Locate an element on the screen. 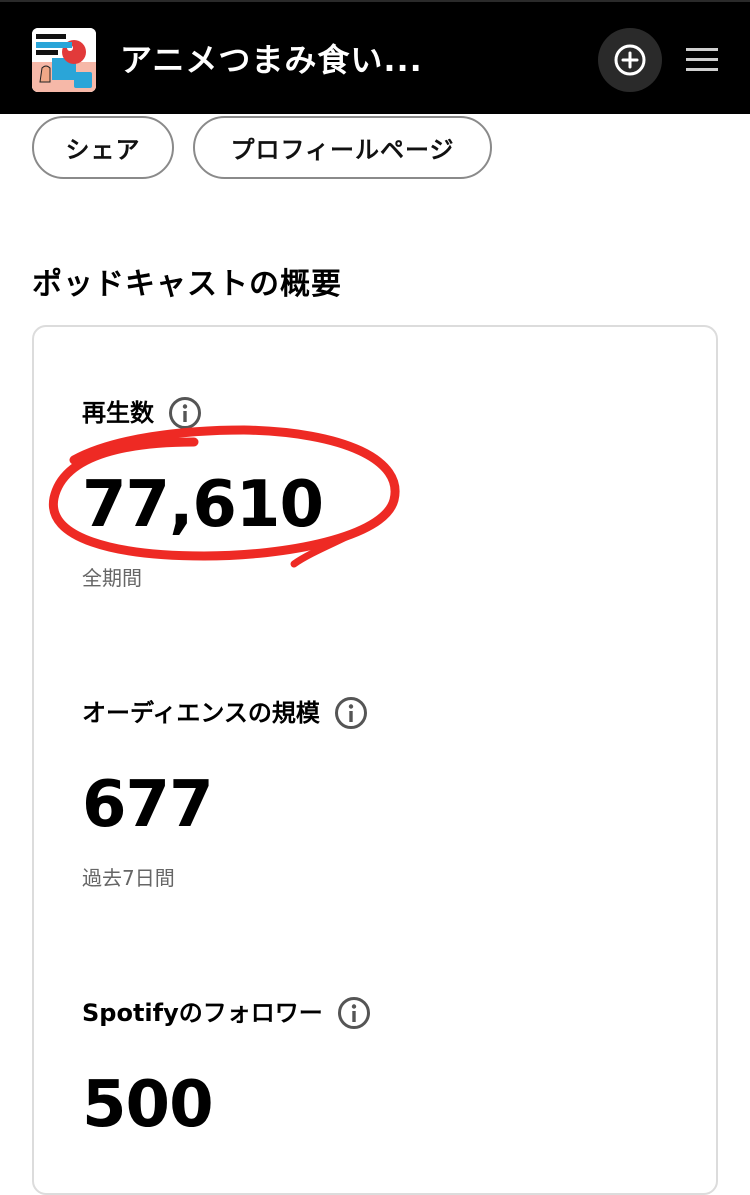 The width and height of the screenshot is (750, 1195). followers-label-row: Spotifyのフォロワー is located at coordinates (226, 1013).